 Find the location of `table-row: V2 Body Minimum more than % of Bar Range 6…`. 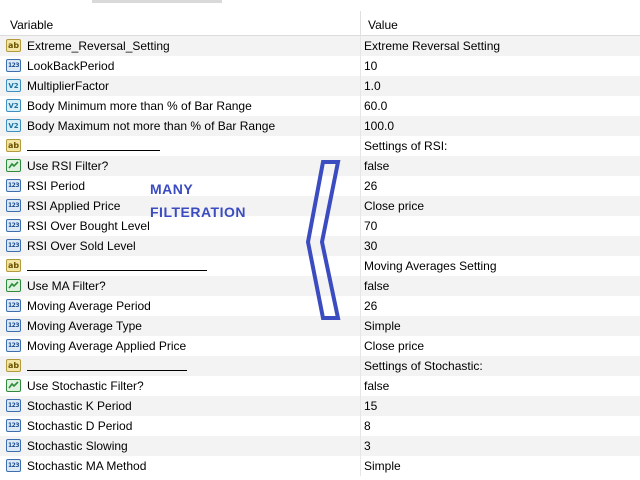

table-row: V2 Body Minimum more than % of Bar Range 6… is located at coordinates (320, 106).